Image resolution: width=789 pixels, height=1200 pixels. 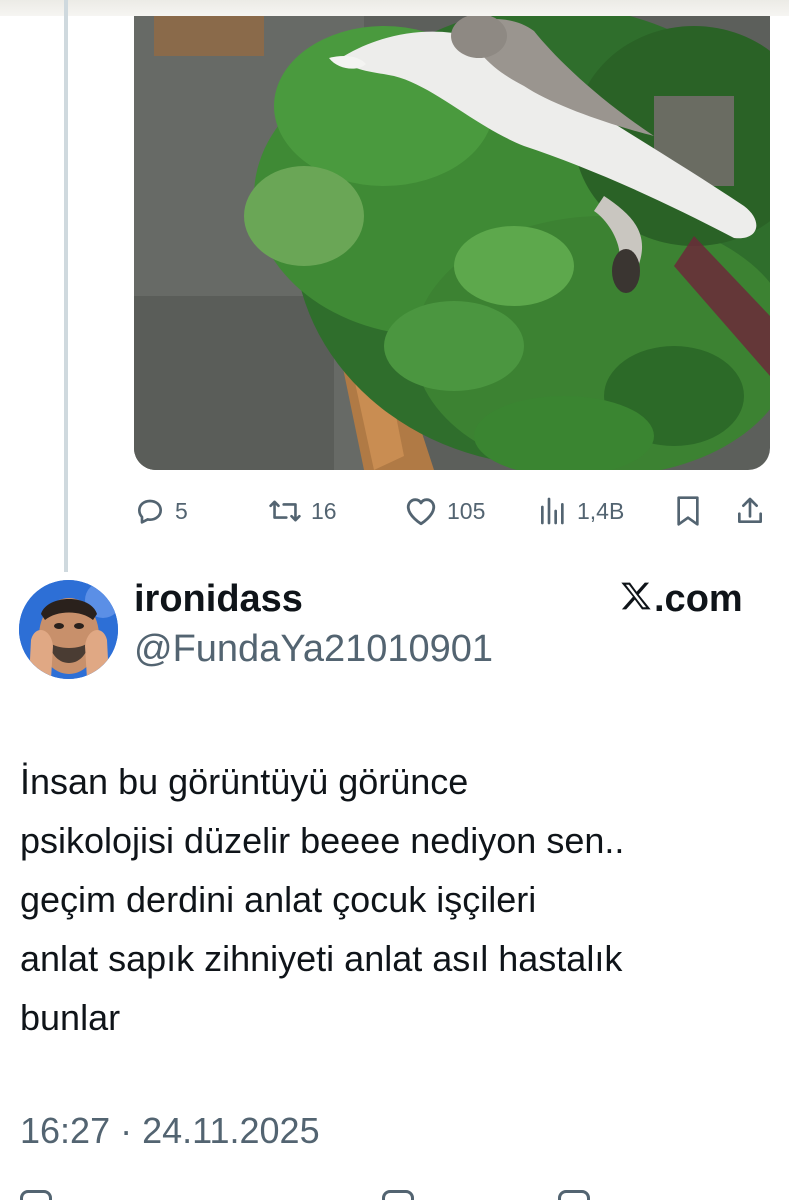 What do you see at coordinates (313, 649) in the screenshot?
I see `user-handle: @FundaYa21010901` at bounding box center [313, 649].